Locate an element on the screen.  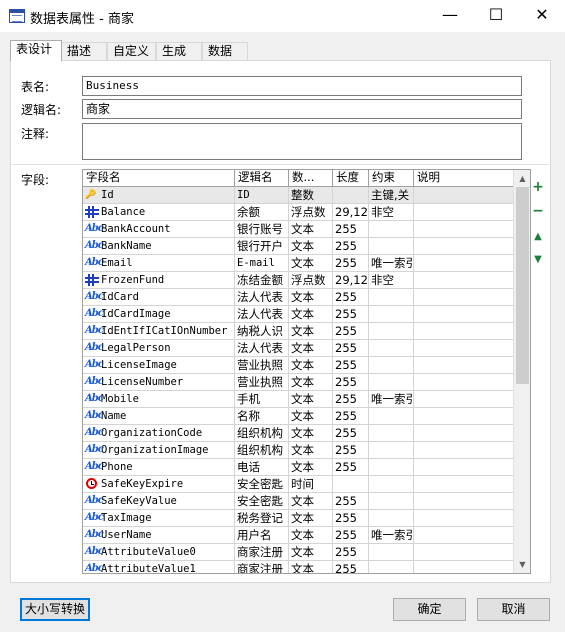
col-constraint: 约束 is located at coordinates (391, 178).